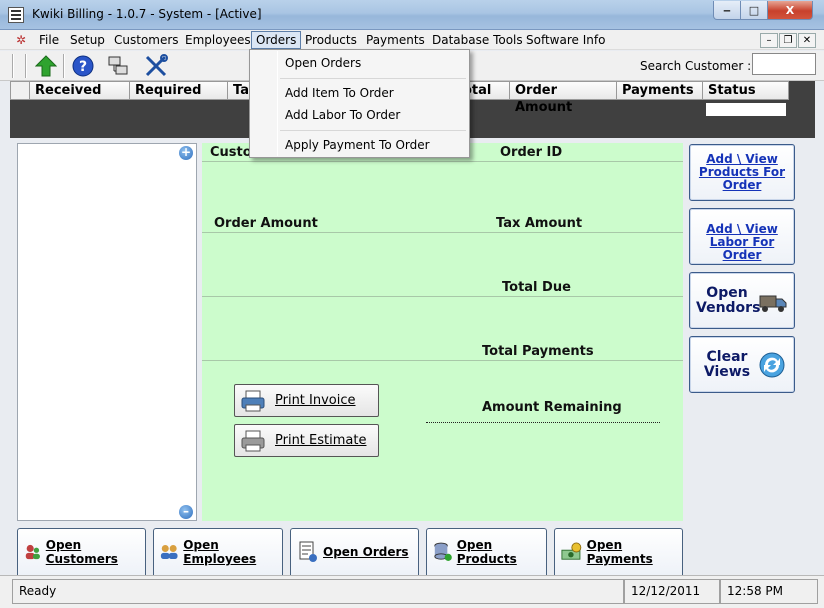 The height and width of the screenshot is (608, 824). Describe the element at coordinates (772, 364) in the screenshot. I see `refresh-icon` at that location.